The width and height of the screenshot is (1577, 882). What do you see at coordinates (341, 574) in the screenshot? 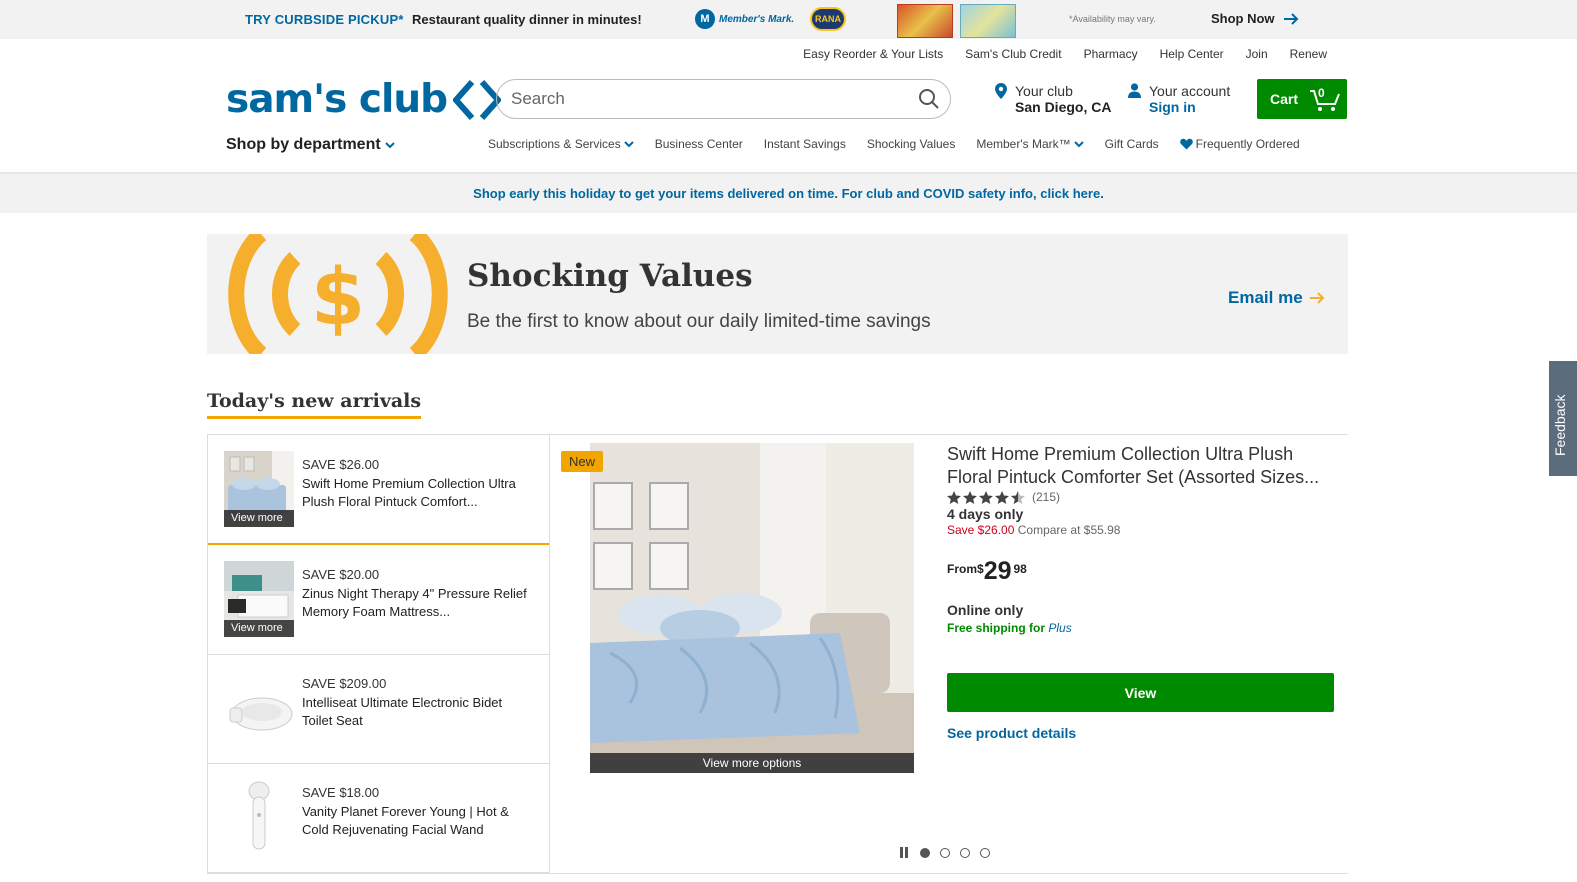
I see `save-amount: SAVE $20.00` at bounding box center [341, 574].